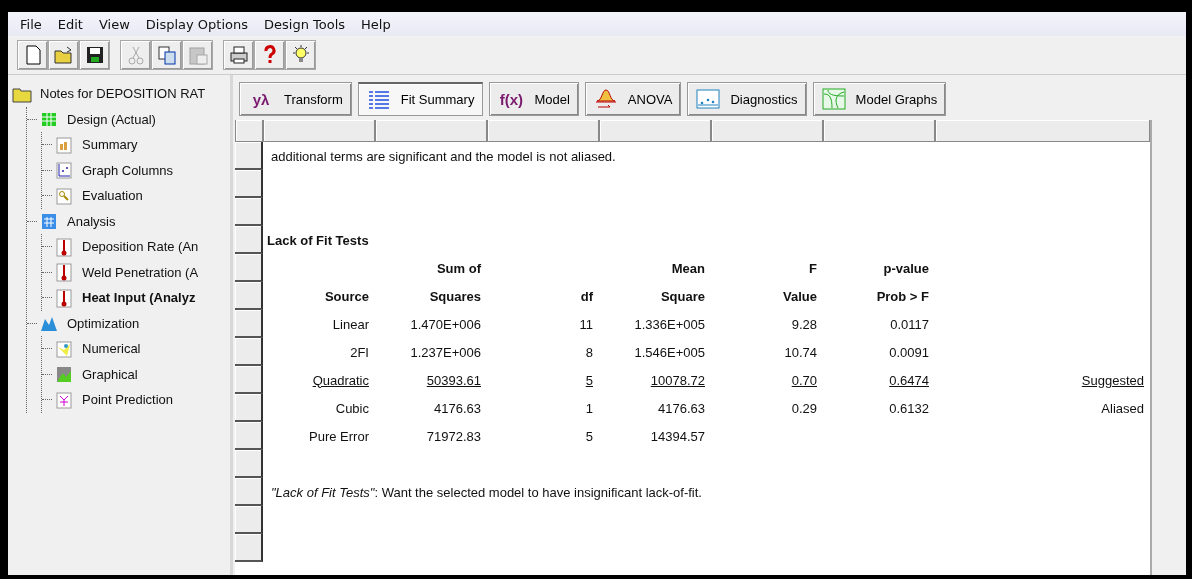 The image size is (1192, 579). What do you see at coordinates (804, 408) in the screenshot?
I see `table-cell: 0.29` at bounding box center [804, 408].